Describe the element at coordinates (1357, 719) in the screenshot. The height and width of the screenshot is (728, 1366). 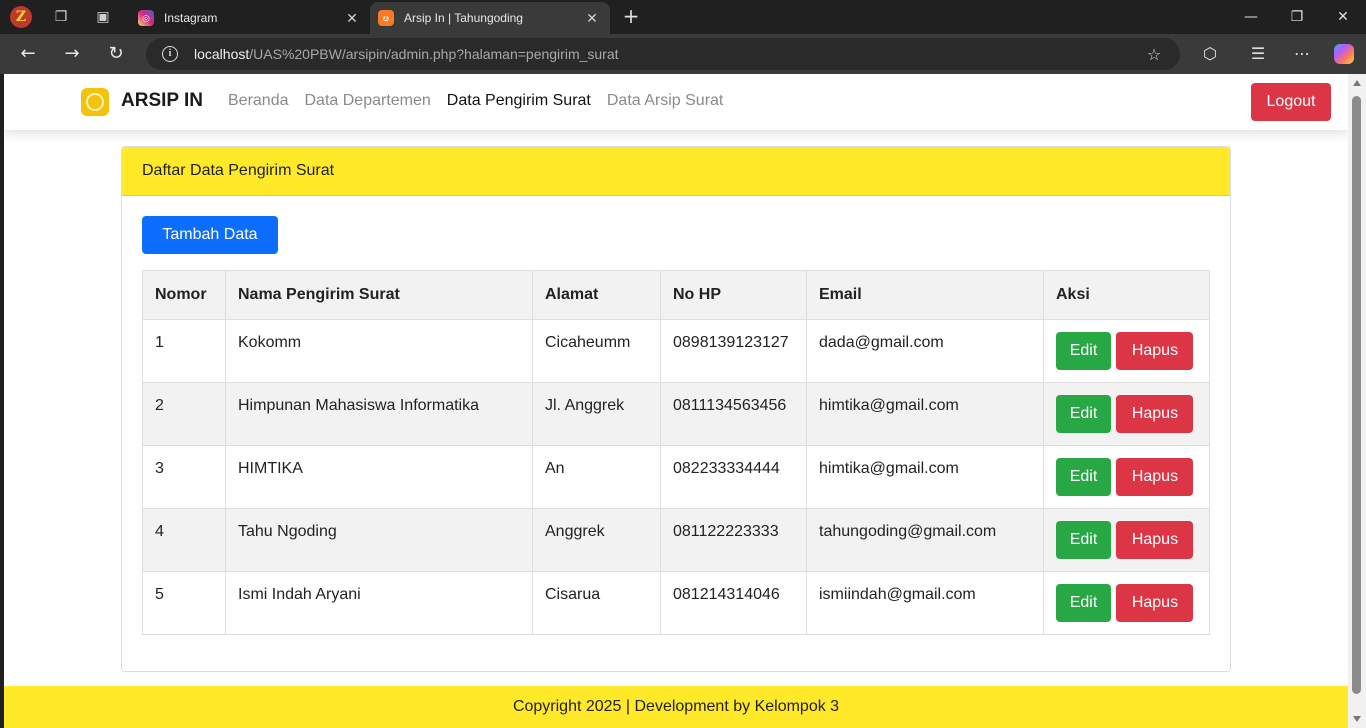
I see `scroll-down-icon` at that location.